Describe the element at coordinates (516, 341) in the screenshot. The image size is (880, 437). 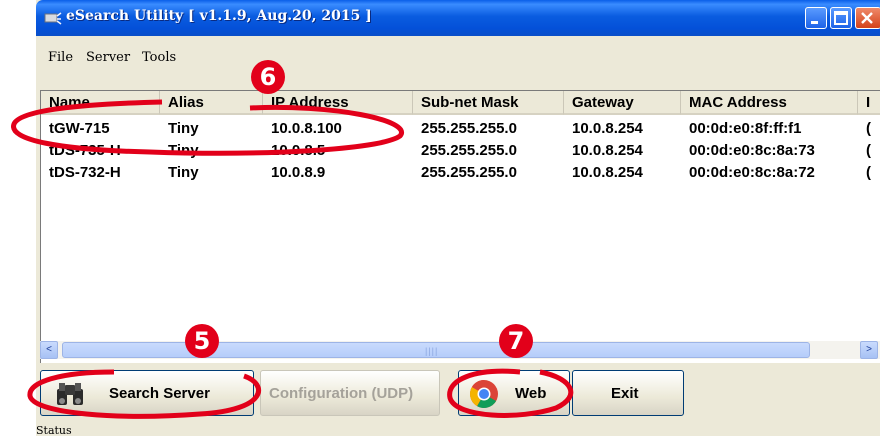
I see `annotation-badge: 7` at that location.